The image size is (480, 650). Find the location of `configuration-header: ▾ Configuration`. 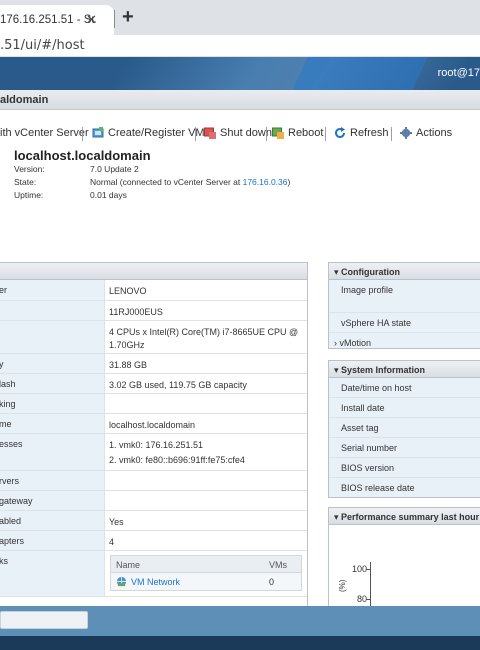

configuration-header: ▾ Configuration is located at coordinates (404, 271).